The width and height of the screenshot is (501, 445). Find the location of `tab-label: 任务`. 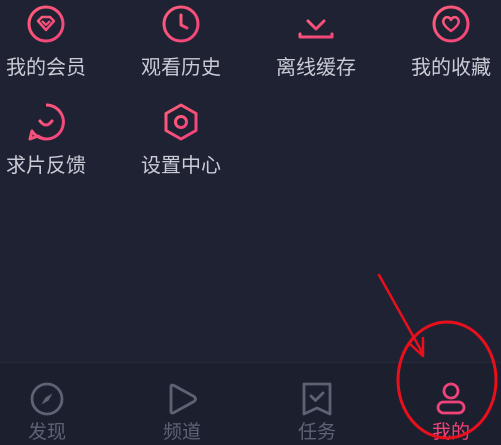

tab-label: 任务 is located at coordinates (316, 432).